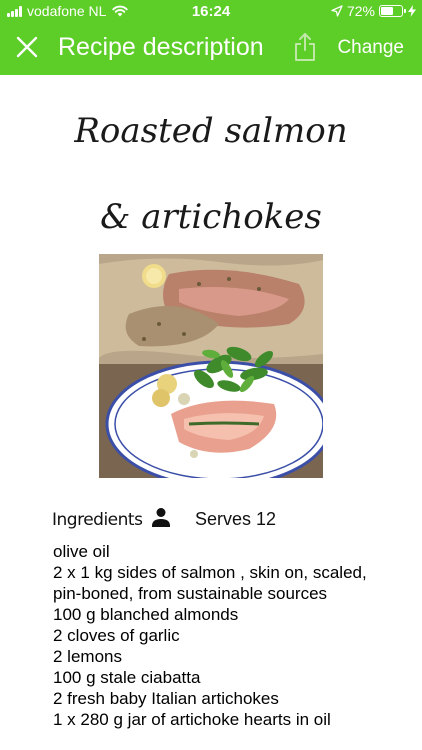 The width and height of the screenshot is (422, 750). I want to click on recipe-title-line1: Roasted salmon, so click(211, 131).